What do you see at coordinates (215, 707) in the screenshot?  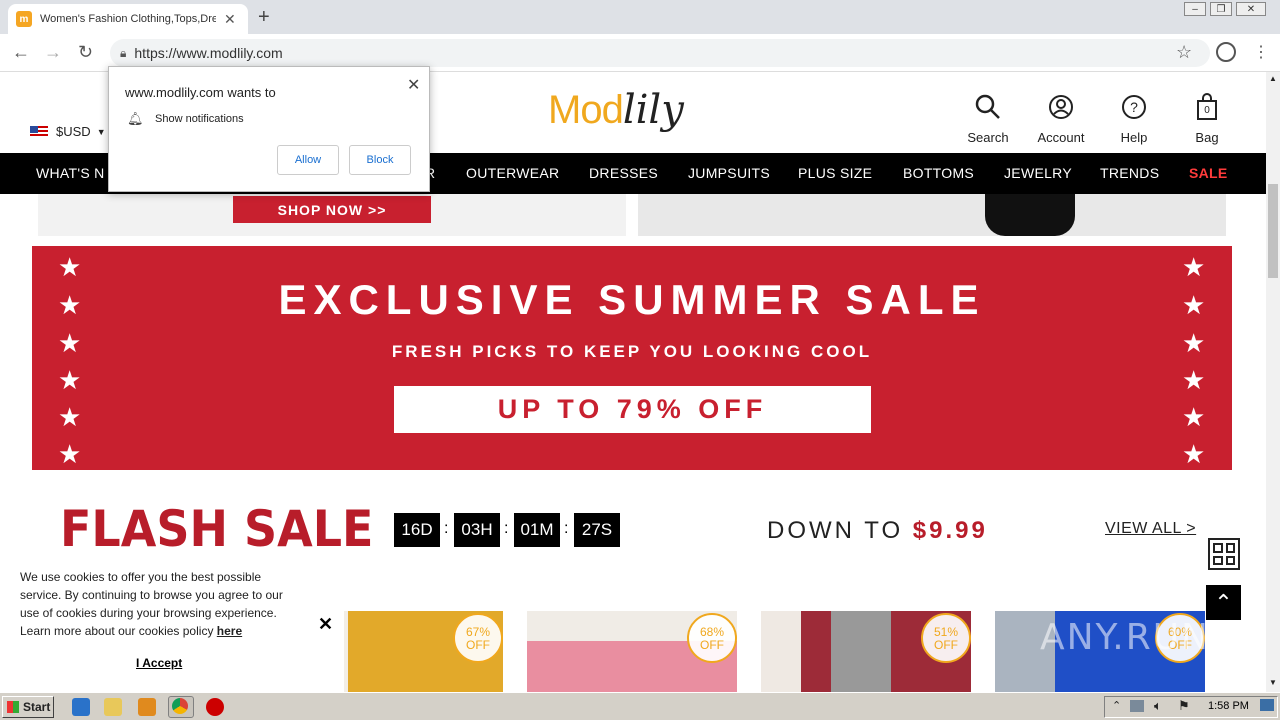 I see `warning-icon` at bounding box center [215, 707].